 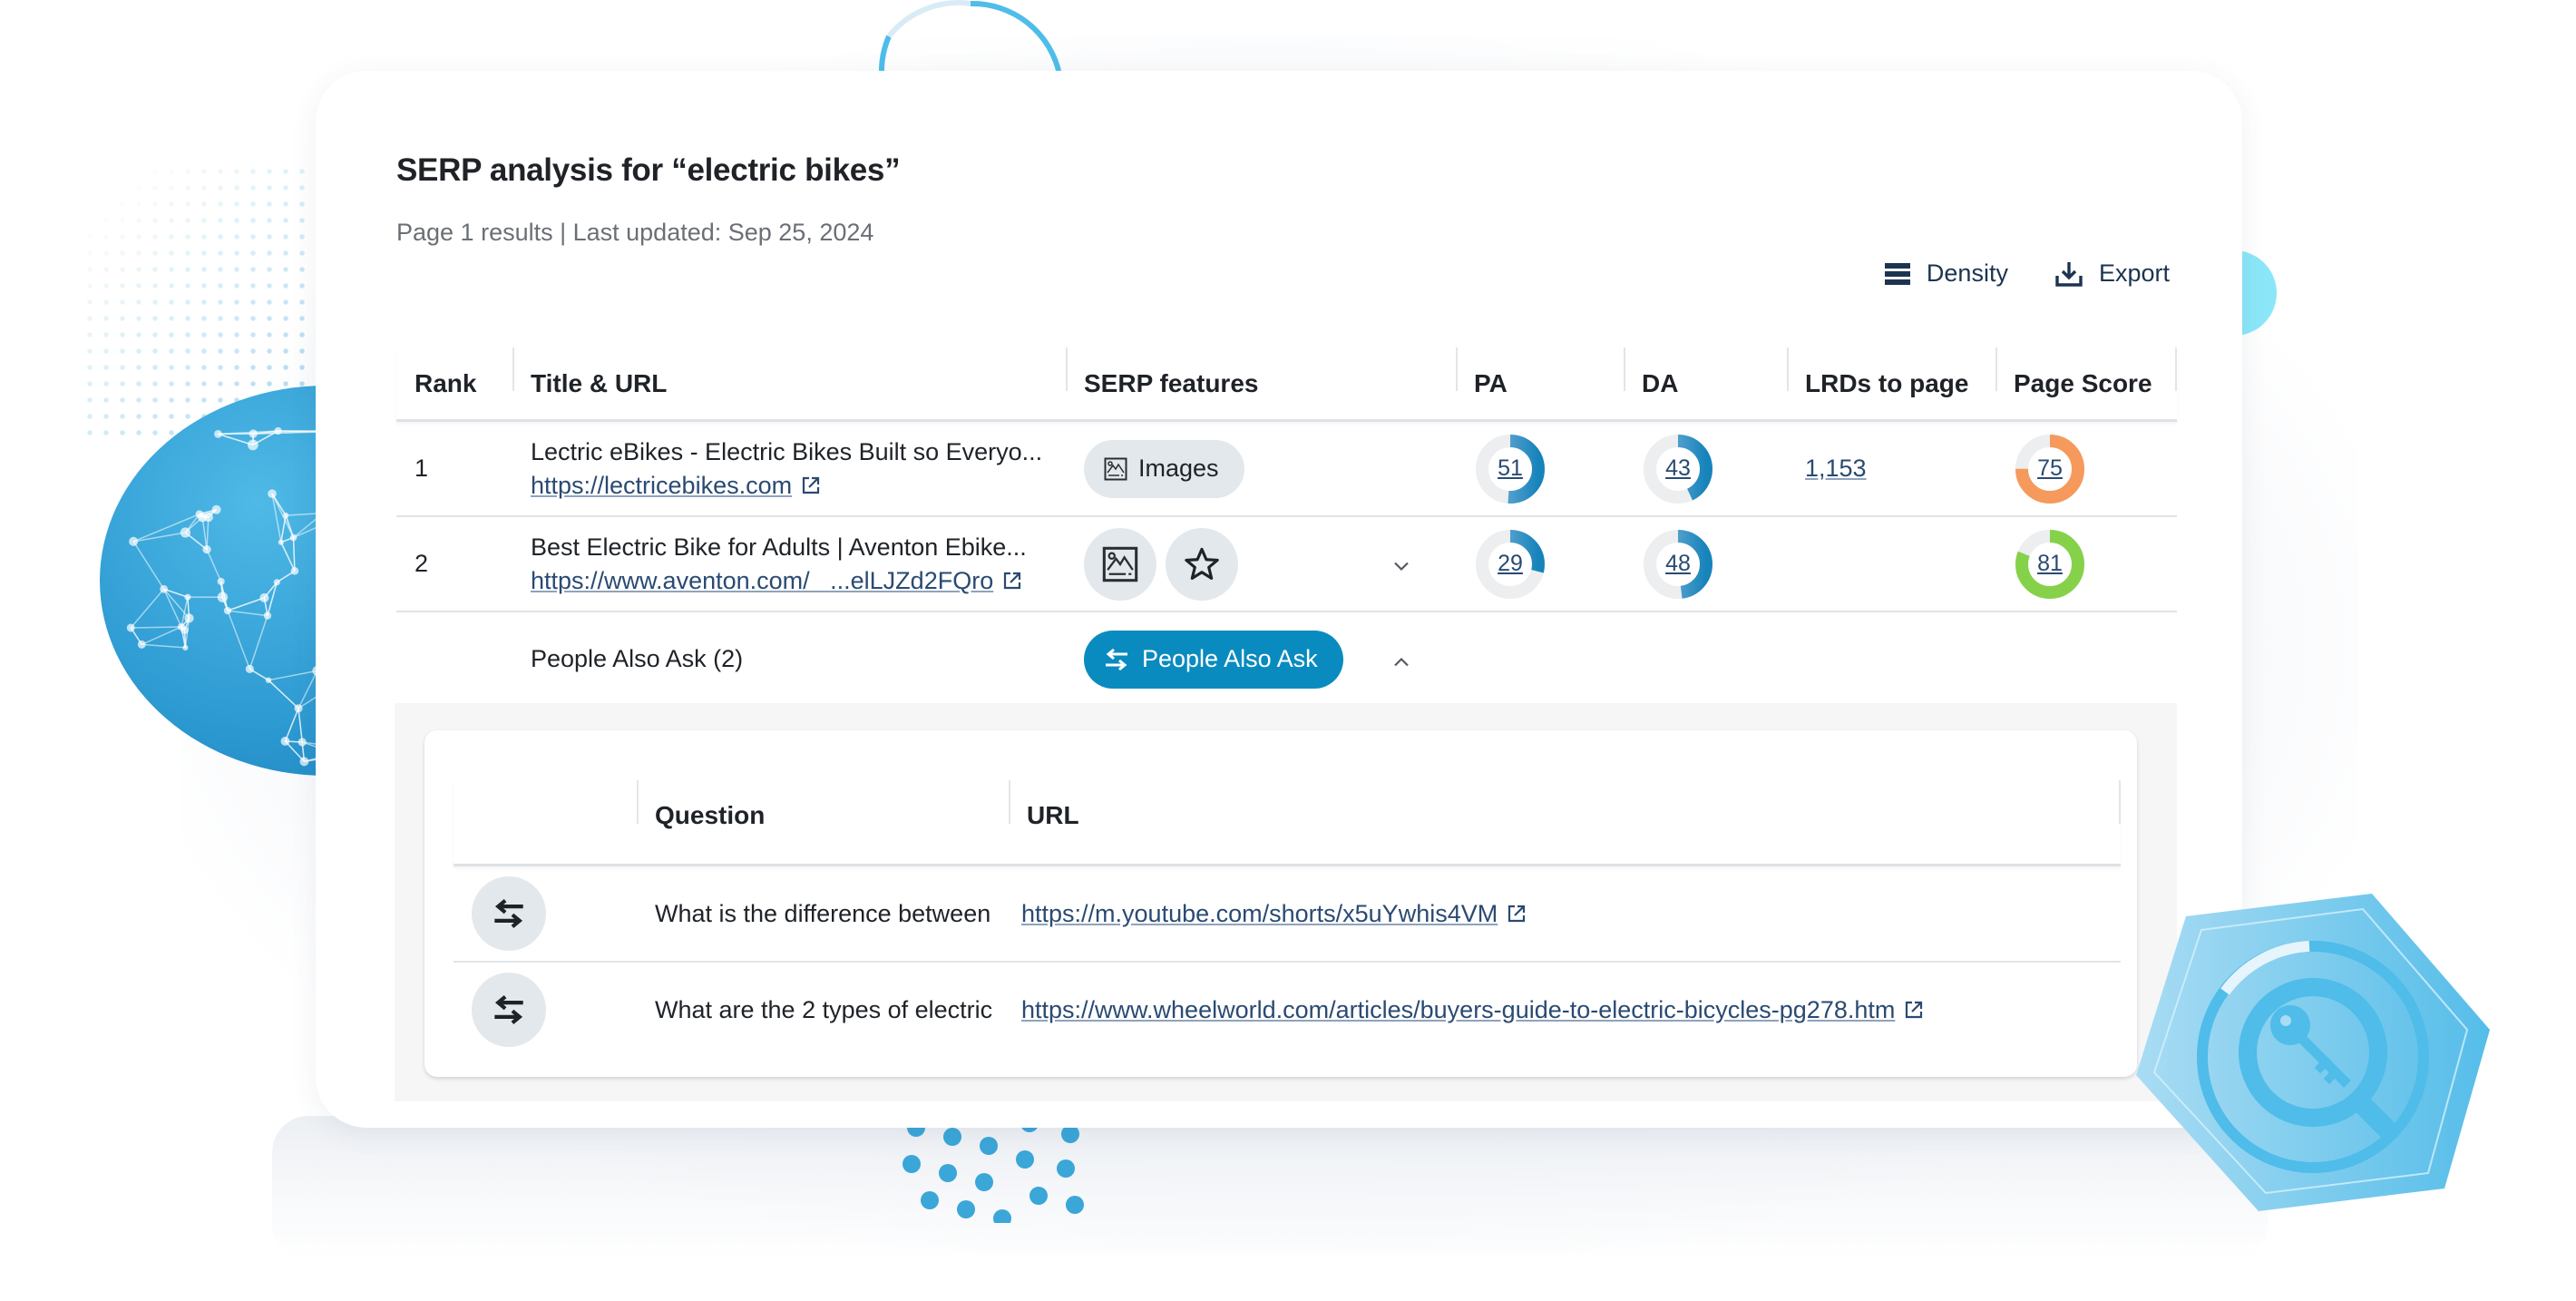 I want to click on page-score-cell: 81, so click(x=2086, y=564).